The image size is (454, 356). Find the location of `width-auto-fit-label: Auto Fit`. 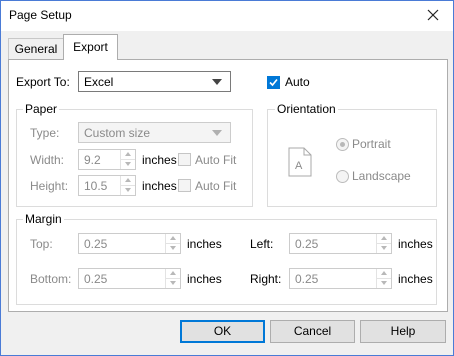

width-auto-fit-label: Auto Fit is located at coordinates (216, 160).